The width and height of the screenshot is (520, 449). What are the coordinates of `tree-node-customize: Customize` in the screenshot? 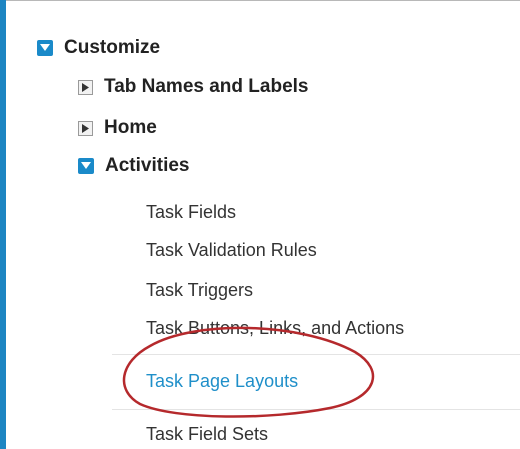 It's located at (98, 48).